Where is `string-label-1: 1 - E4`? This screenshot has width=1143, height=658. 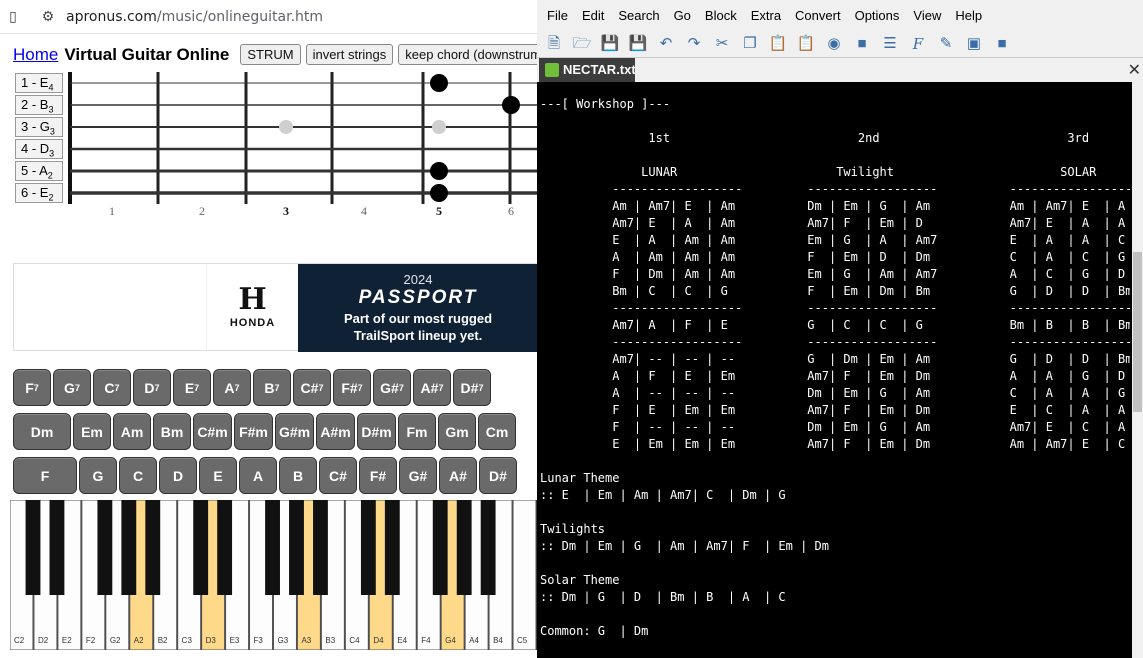
string-label-1: 1 - E4 is located at coordinates (39, 83).